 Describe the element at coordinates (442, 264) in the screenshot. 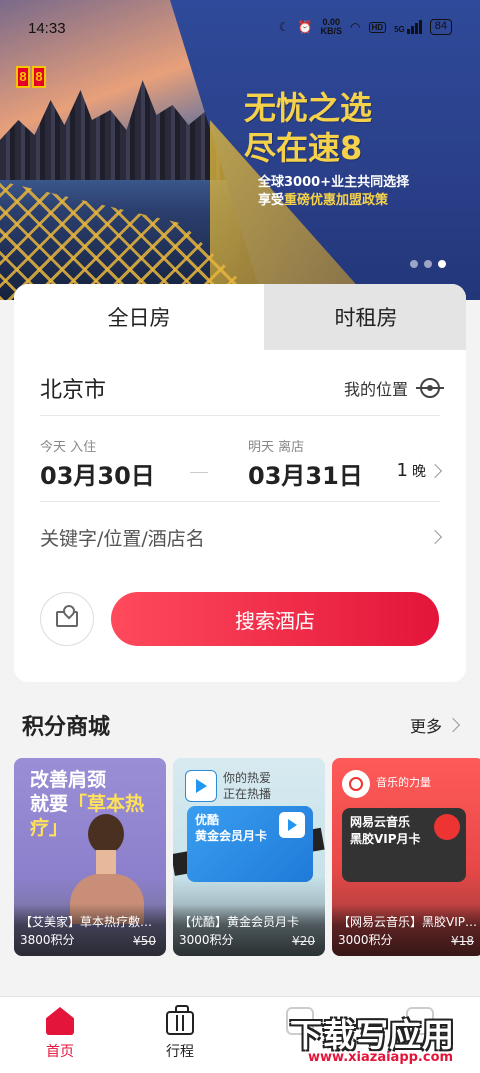

I see `carousel-dot-active` at that location.